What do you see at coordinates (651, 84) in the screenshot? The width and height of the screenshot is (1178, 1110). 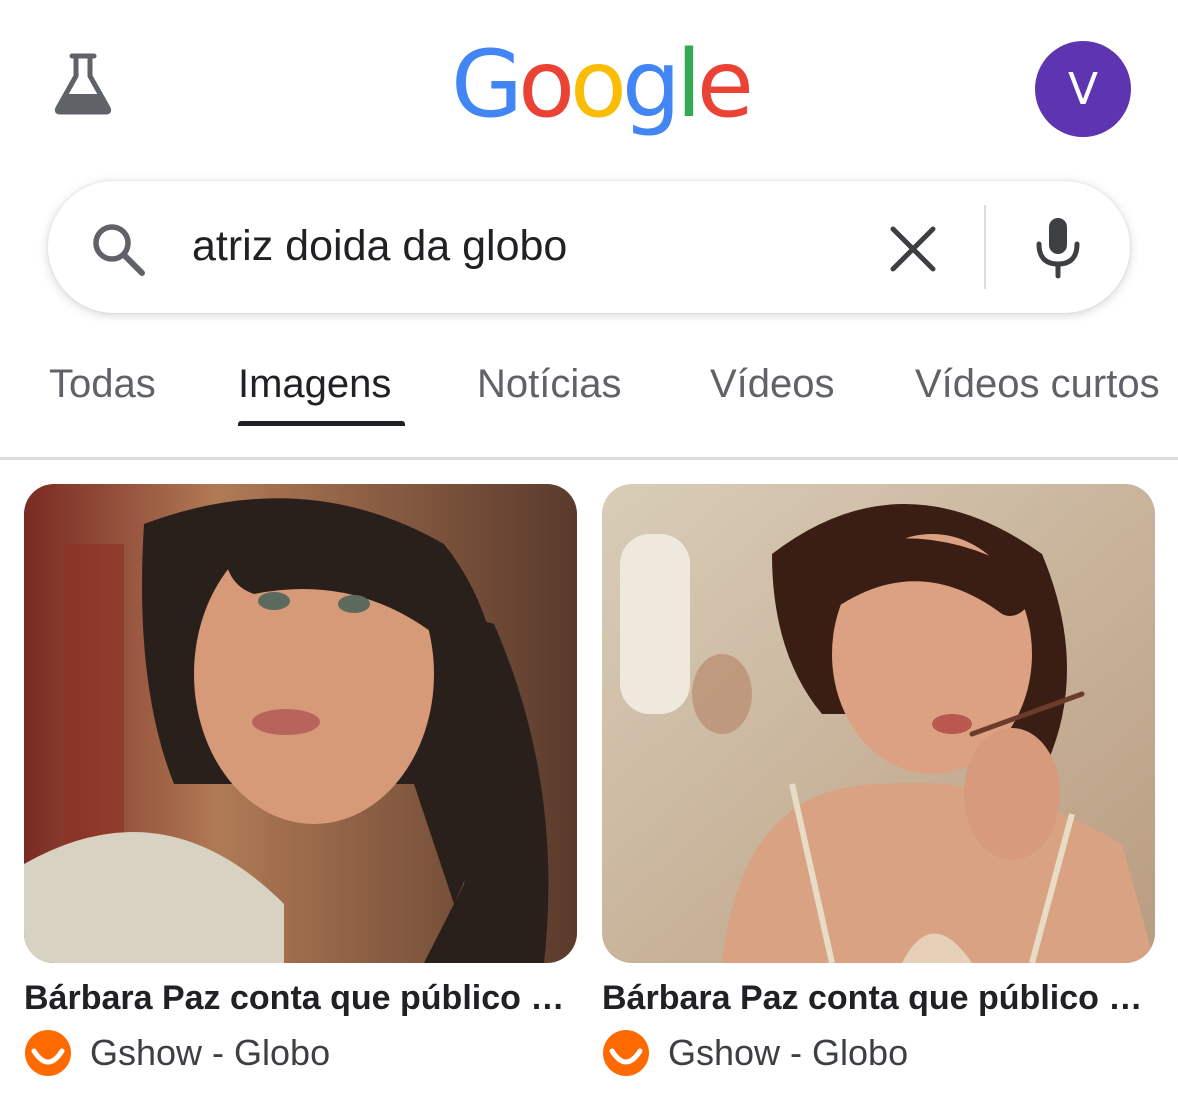 I see `logo-letter: g` at bounding box center [651, 84].